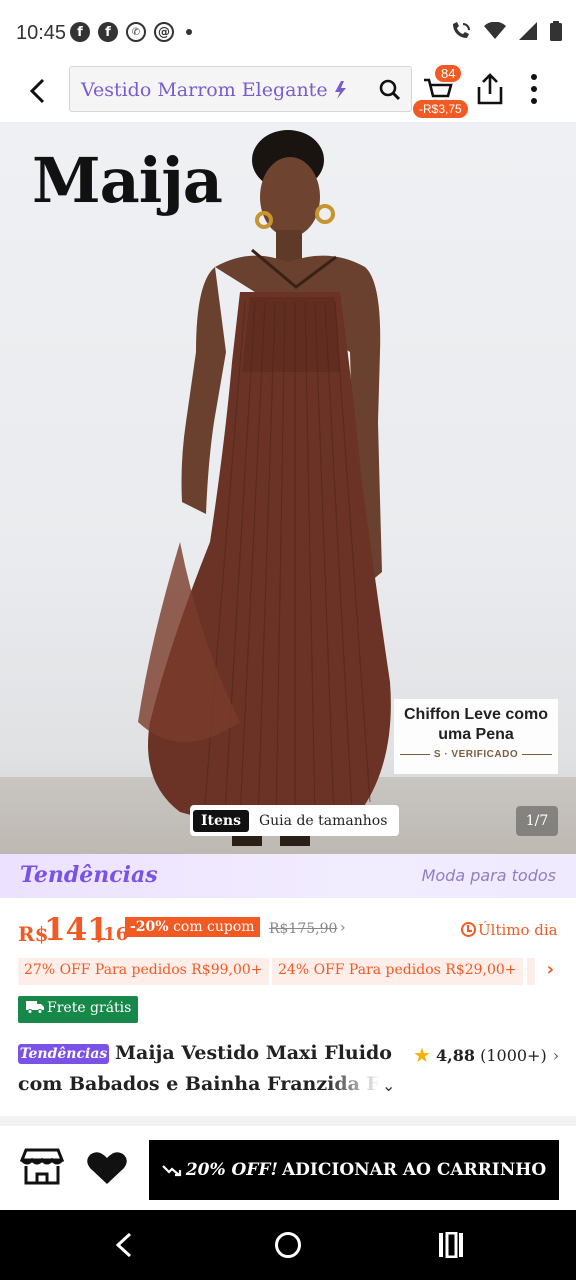 This screenshot has height=1280, width=576. I want to click on trends-tagline: Moda para todos, so click(488, 875).